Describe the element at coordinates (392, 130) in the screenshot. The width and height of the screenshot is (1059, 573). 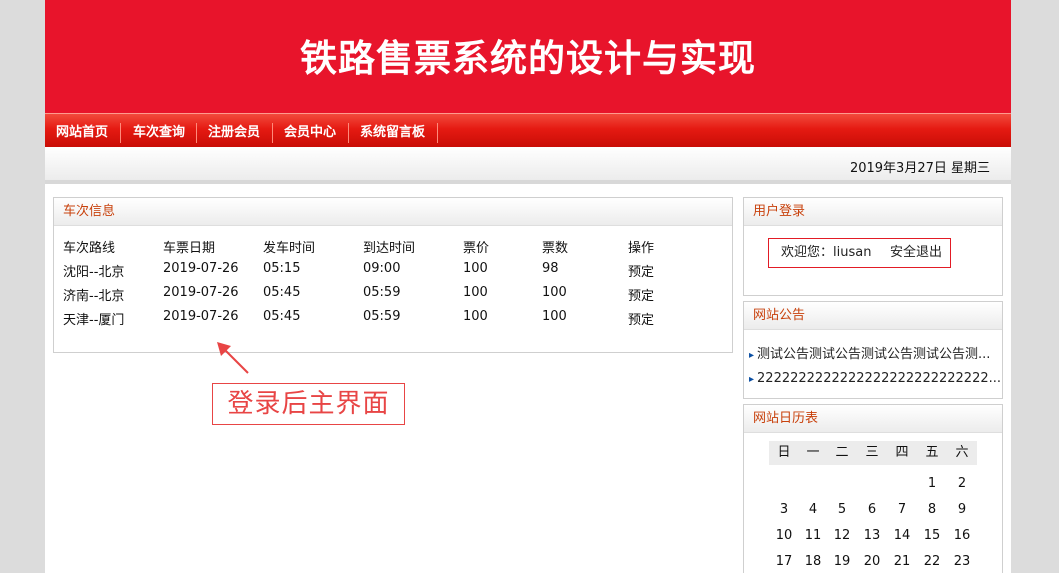
I see `nav-message-board: 系统留言板` at that location.